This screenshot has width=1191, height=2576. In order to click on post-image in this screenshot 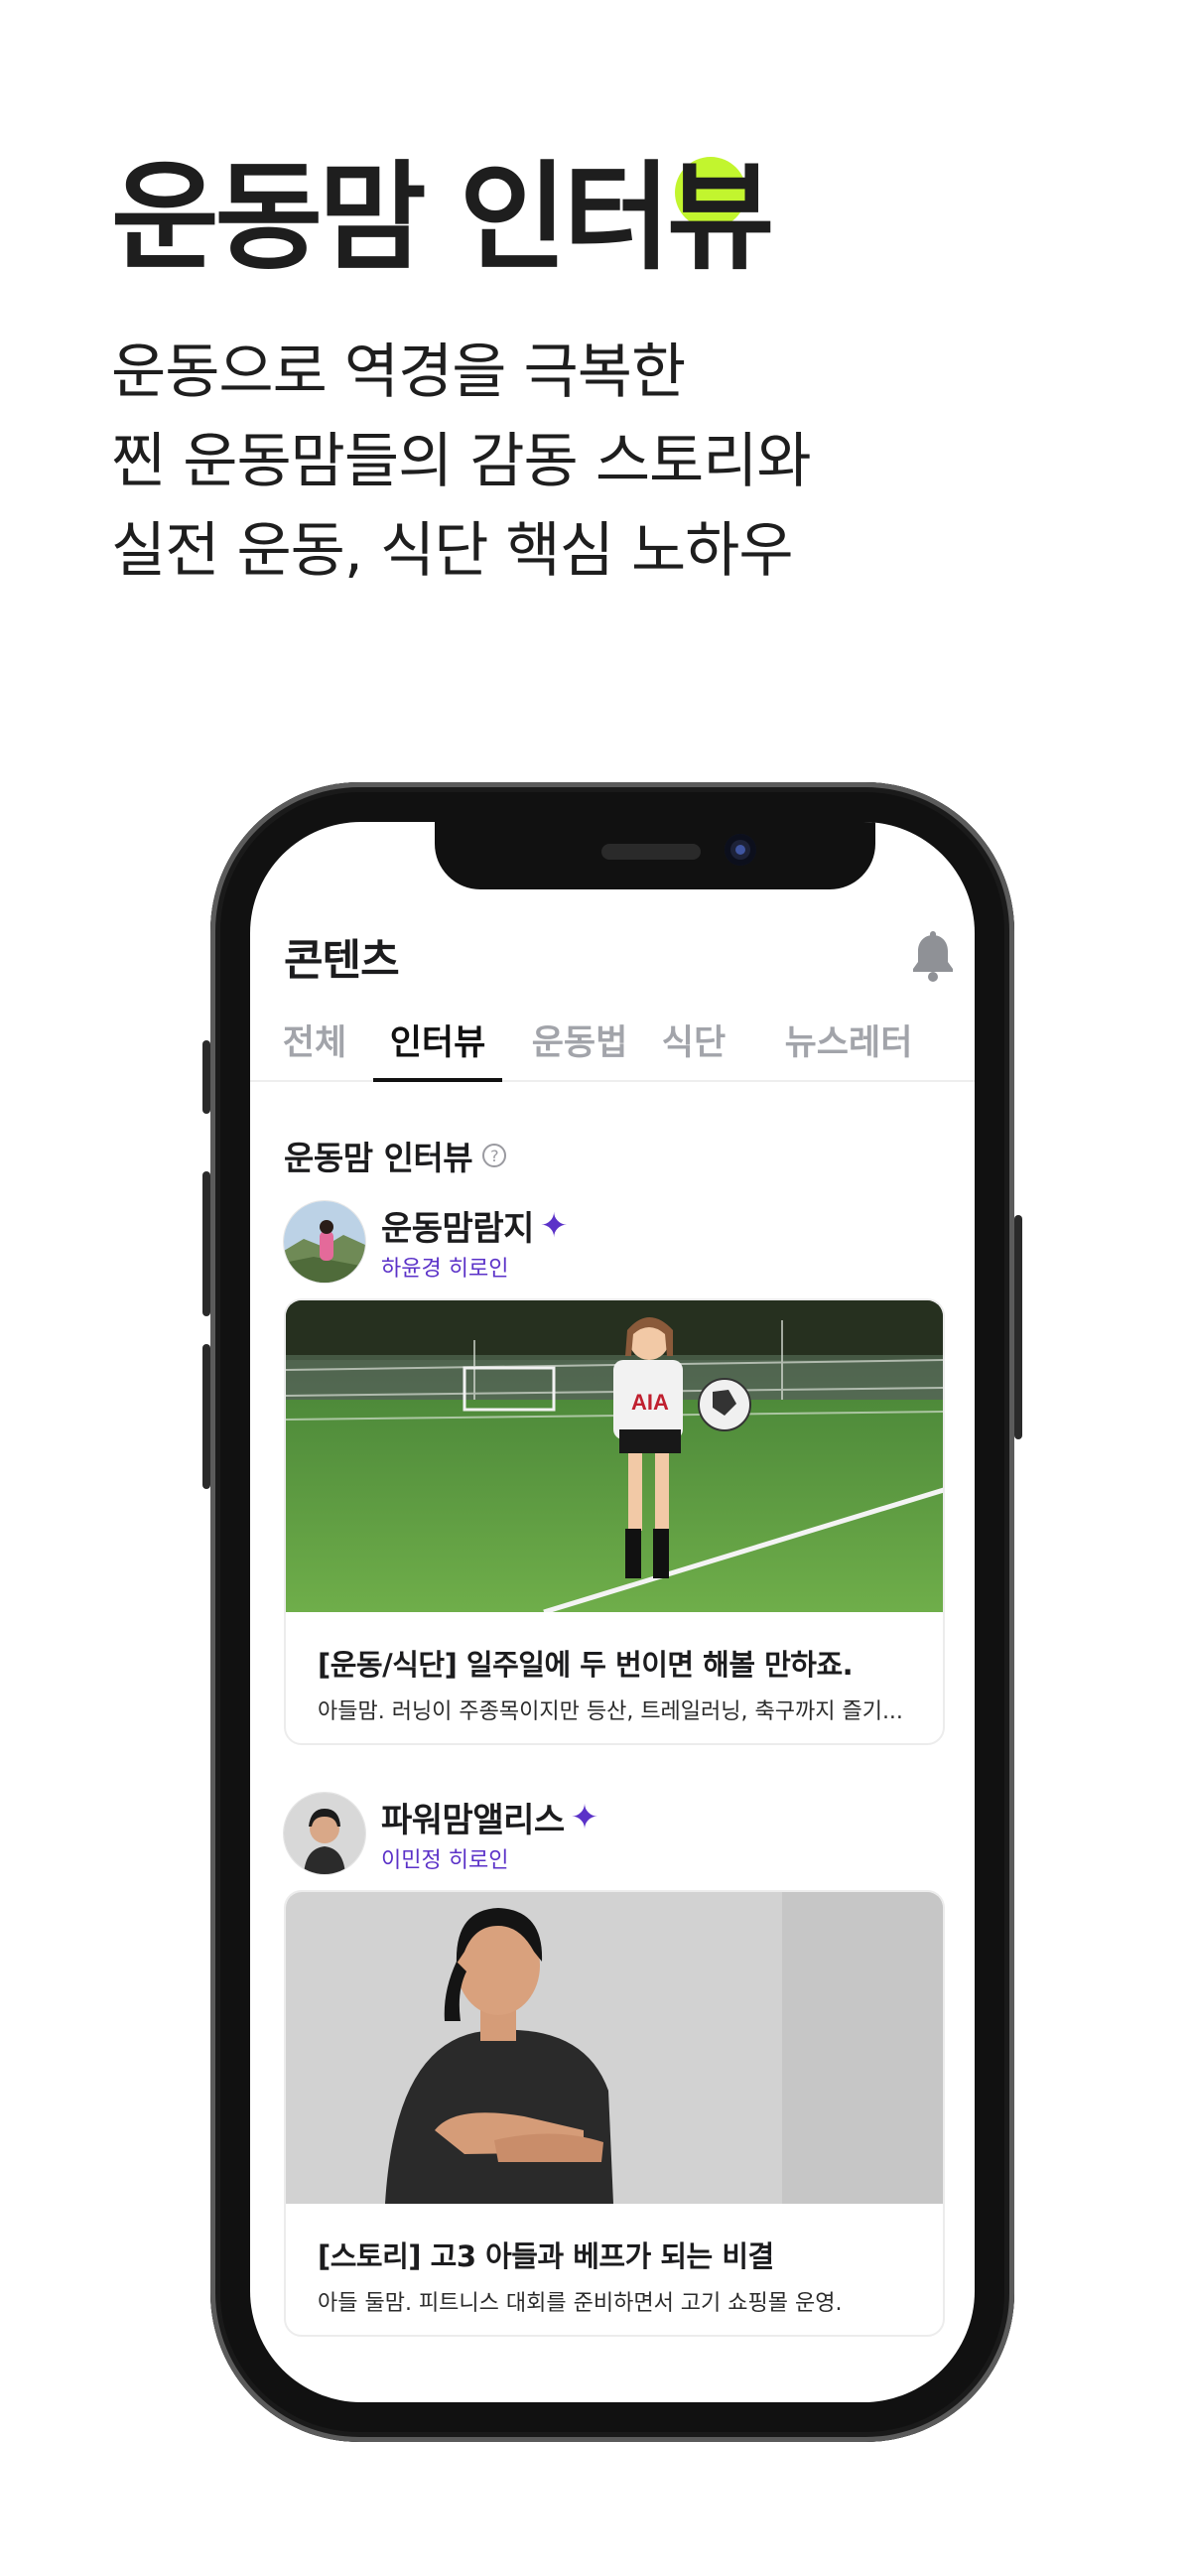, I will do `click(615, 2048)`.